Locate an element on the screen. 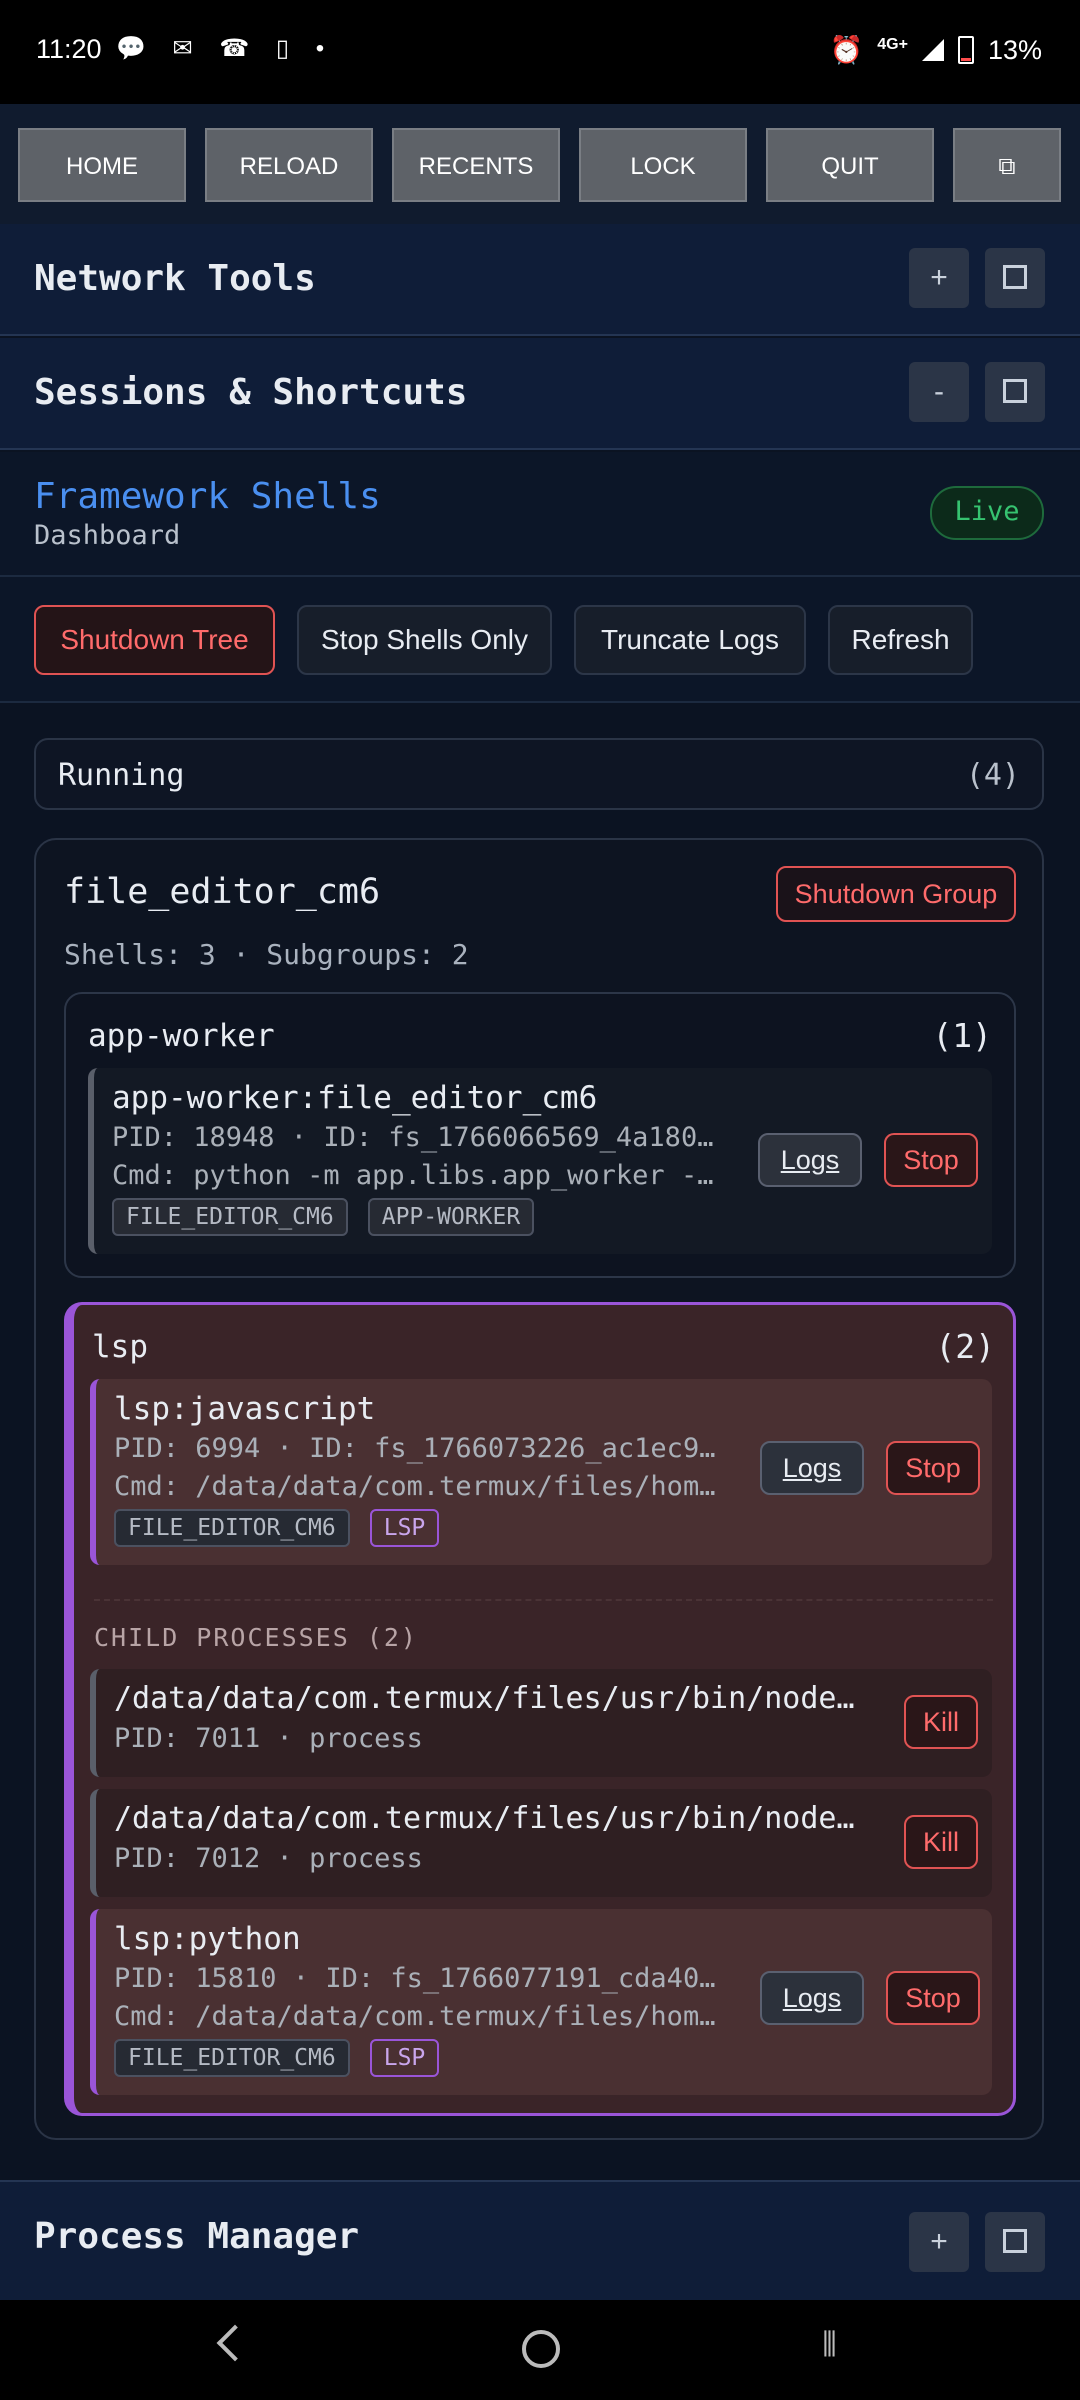 This screenshot has width=1080, height=2400. process-tags: FILE_EDITOR_CM6 APP-WORKER is located at coordinates (323, 1217).